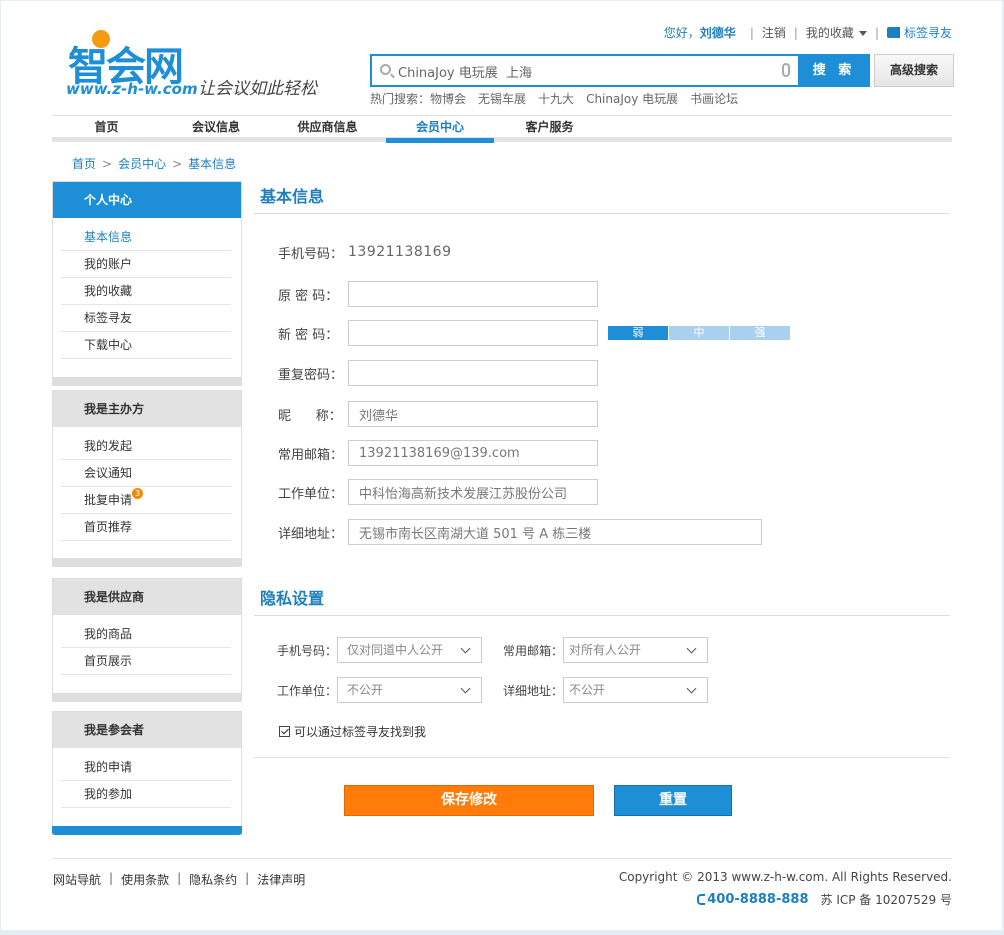  Describe the element at coordinates (602, 198) in the screenshot. I see `basic-info-title: 基本信息` at that location.